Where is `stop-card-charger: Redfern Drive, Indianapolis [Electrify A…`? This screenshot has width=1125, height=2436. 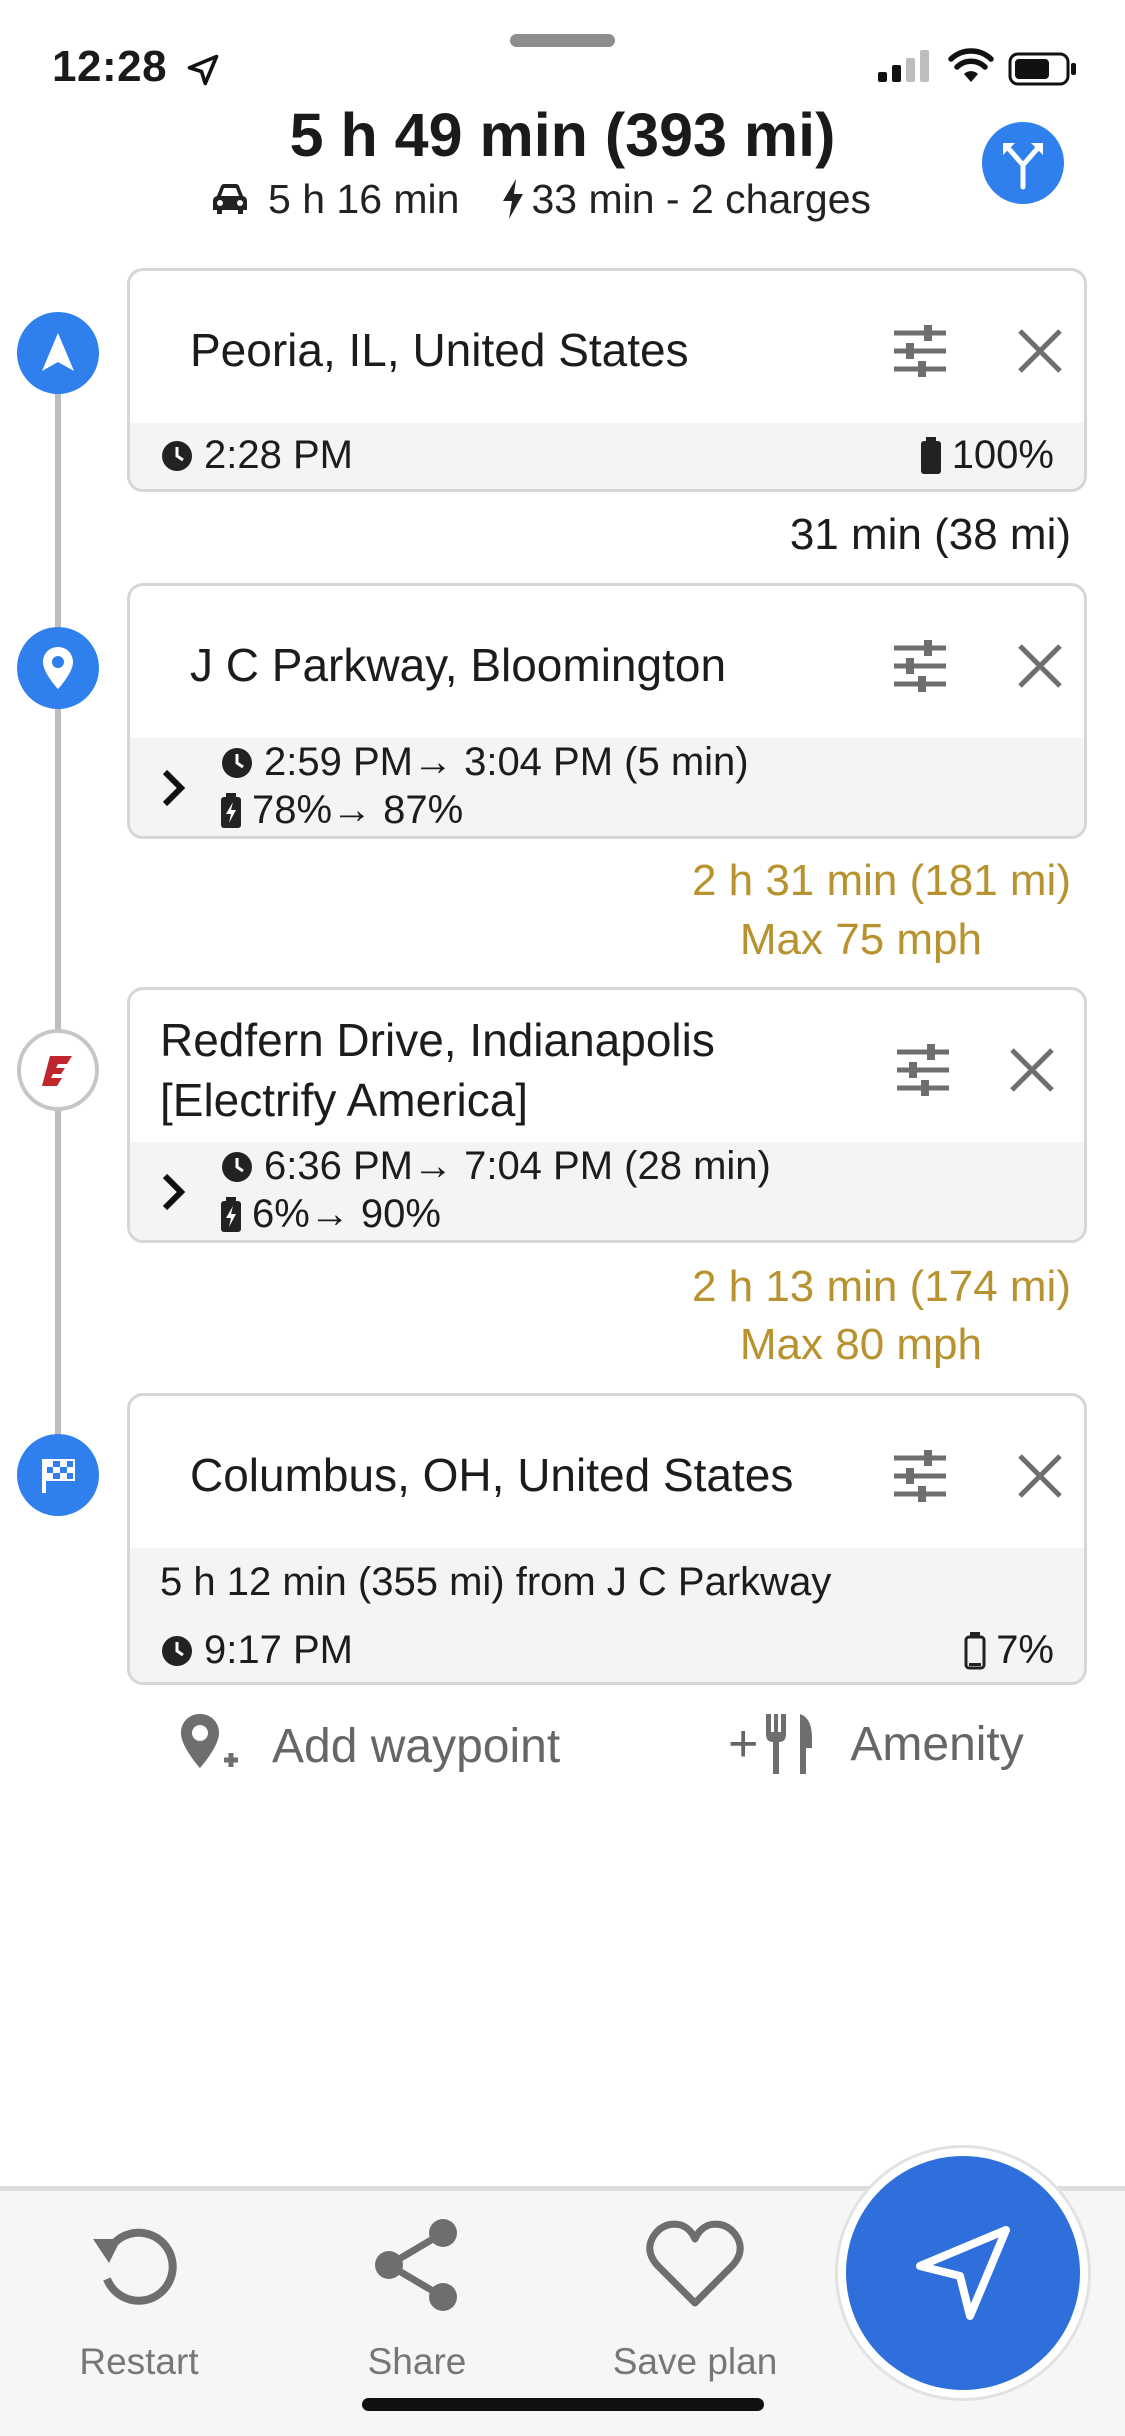 stop-card-charger: Redfern Drive, Indianapolis [Electrify A… is located at coordinates (607, 1115).